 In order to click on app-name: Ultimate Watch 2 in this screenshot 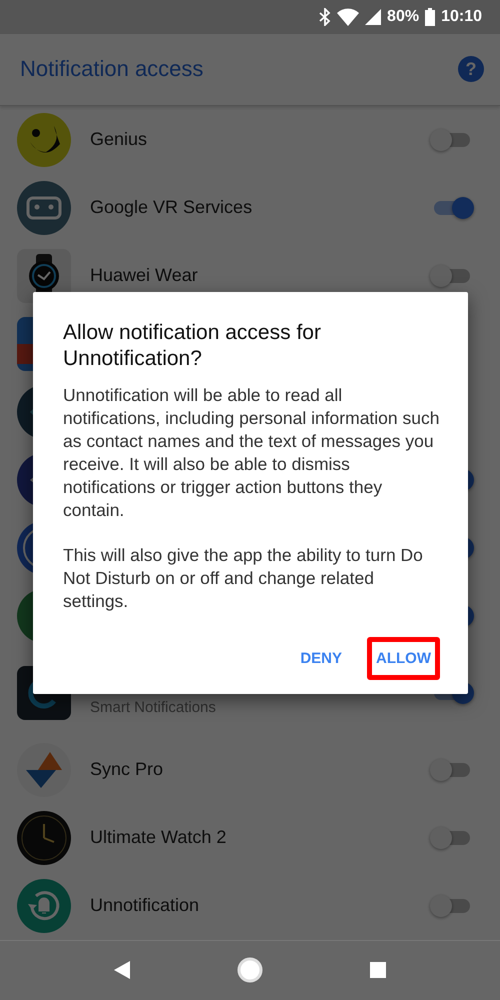, I will do `click(159, 837)`.